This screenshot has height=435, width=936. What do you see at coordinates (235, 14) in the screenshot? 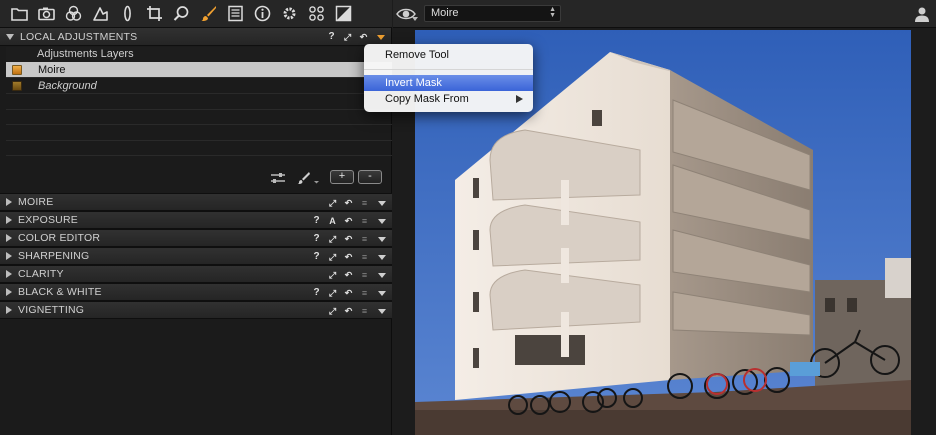
I see `list-icon` at bounding box center [235, 14].